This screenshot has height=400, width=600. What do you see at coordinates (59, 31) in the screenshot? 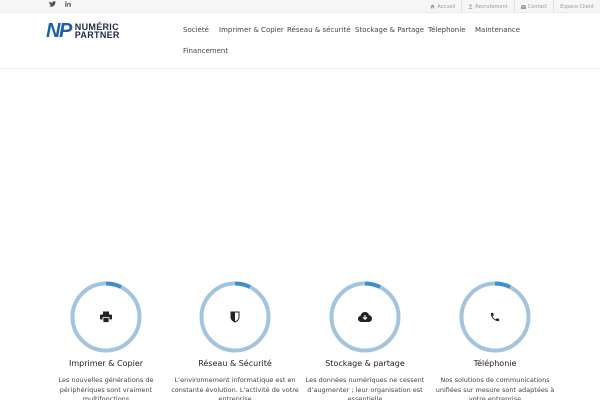
I see `logo-mark: NP` at bounding box center [59, 31].